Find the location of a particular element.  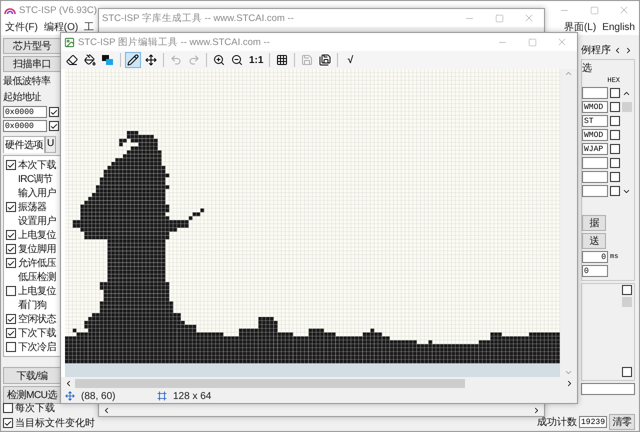

menu-item: English is located at coordinates (618, 27).